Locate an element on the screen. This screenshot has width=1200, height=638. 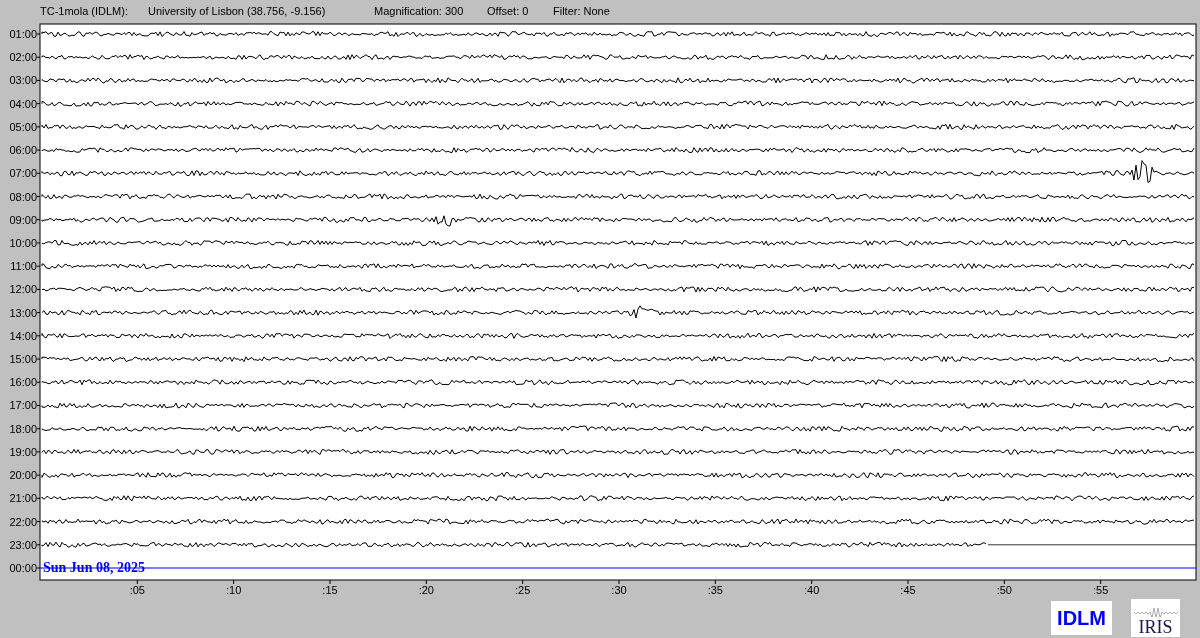
hour-label: 12:00 is located at coordinates (23, 289).